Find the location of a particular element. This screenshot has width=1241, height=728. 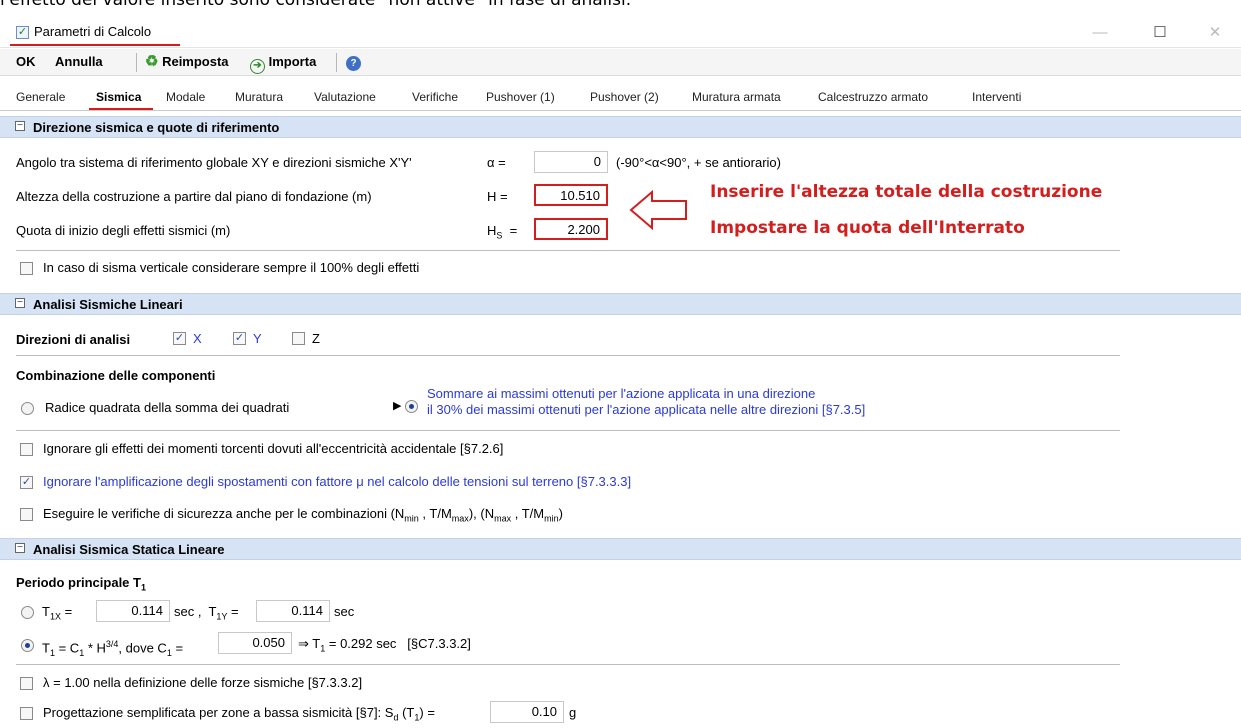

t1y-input: 0.114 is located at coordinates (293, 611).